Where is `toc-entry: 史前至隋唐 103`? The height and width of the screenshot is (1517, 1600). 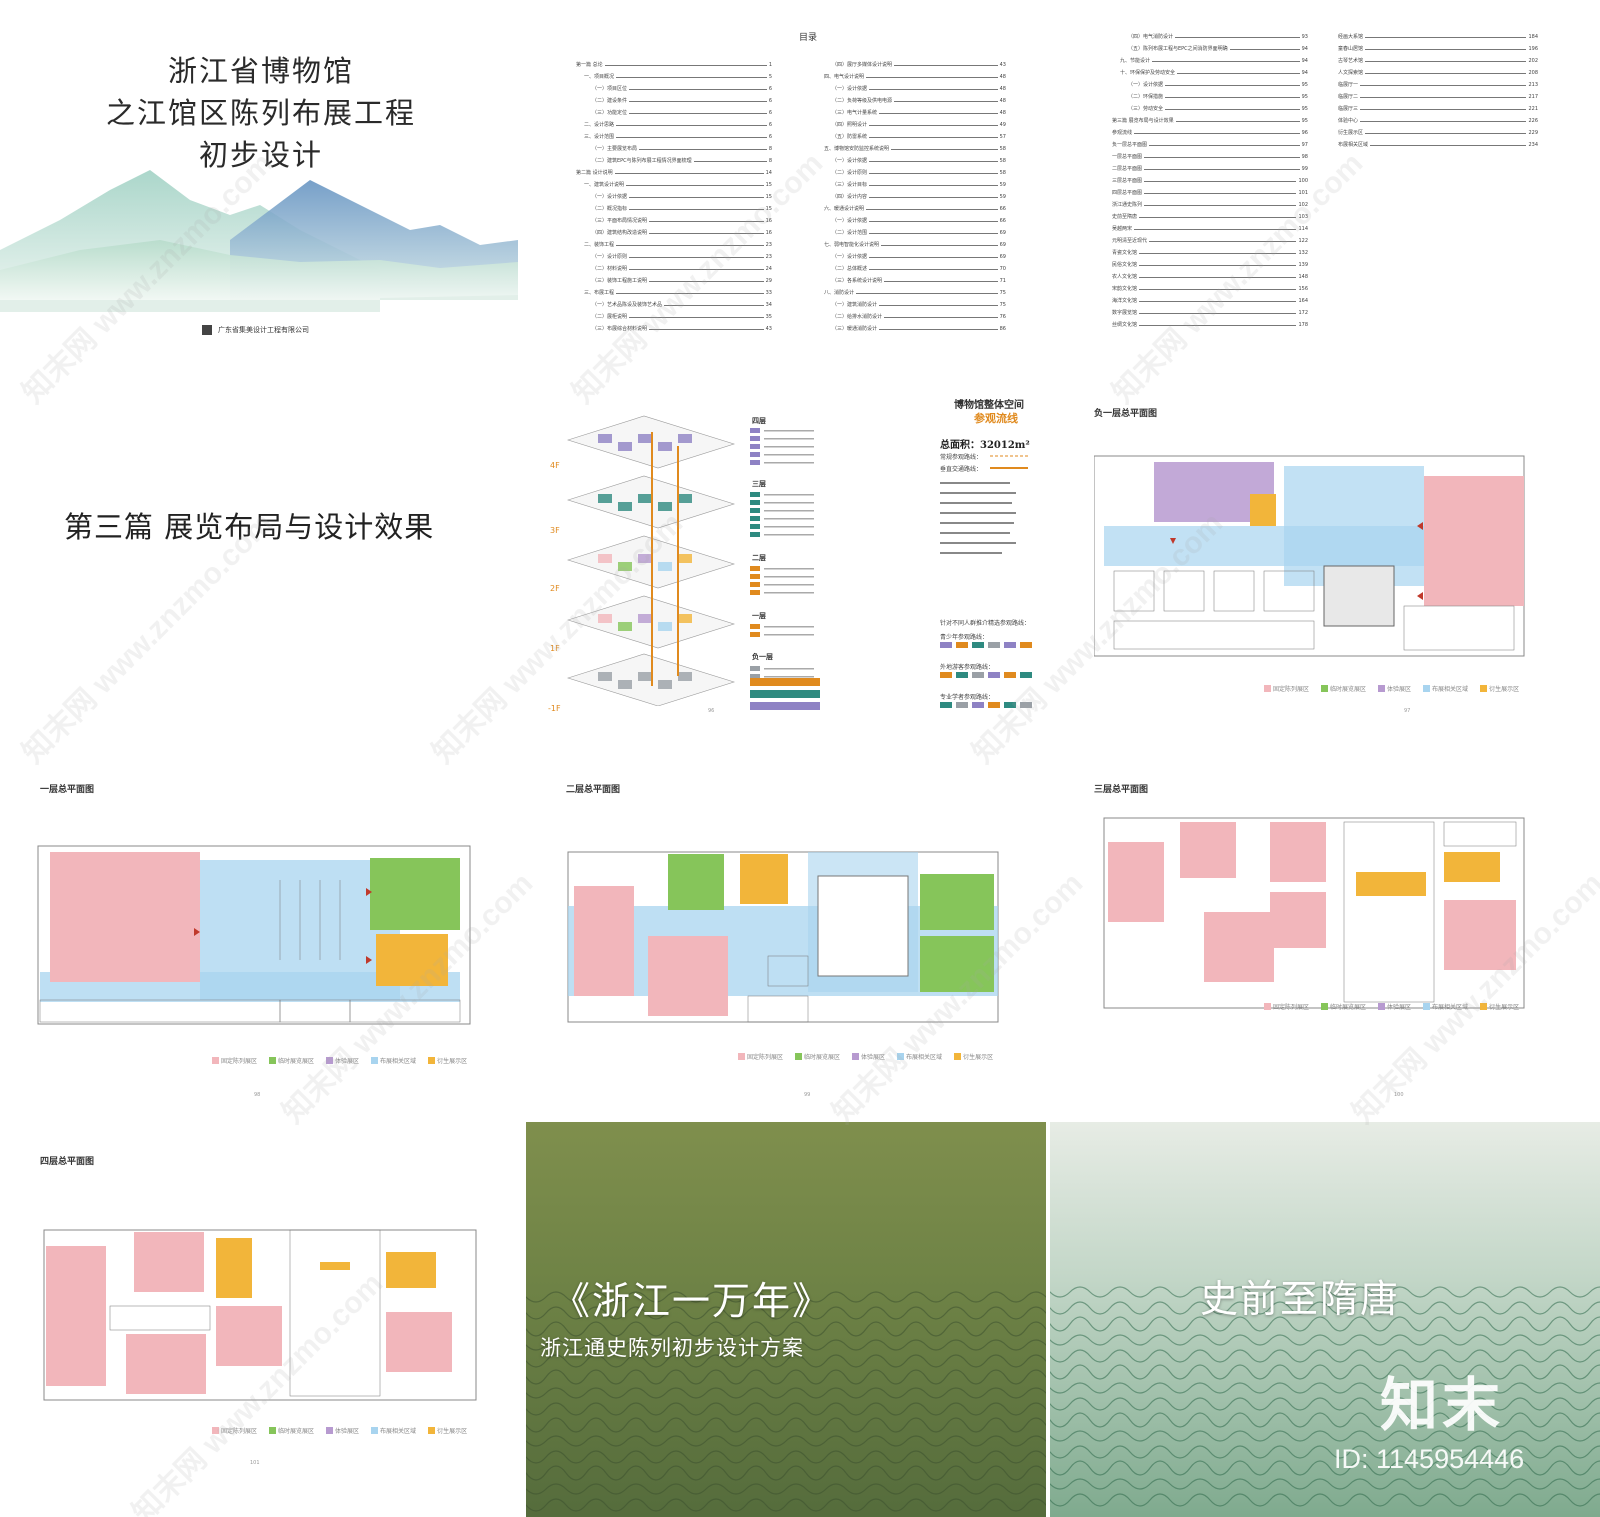
toc-entry: 史前至隋唐 103 is located at coordinates (1210, 214).